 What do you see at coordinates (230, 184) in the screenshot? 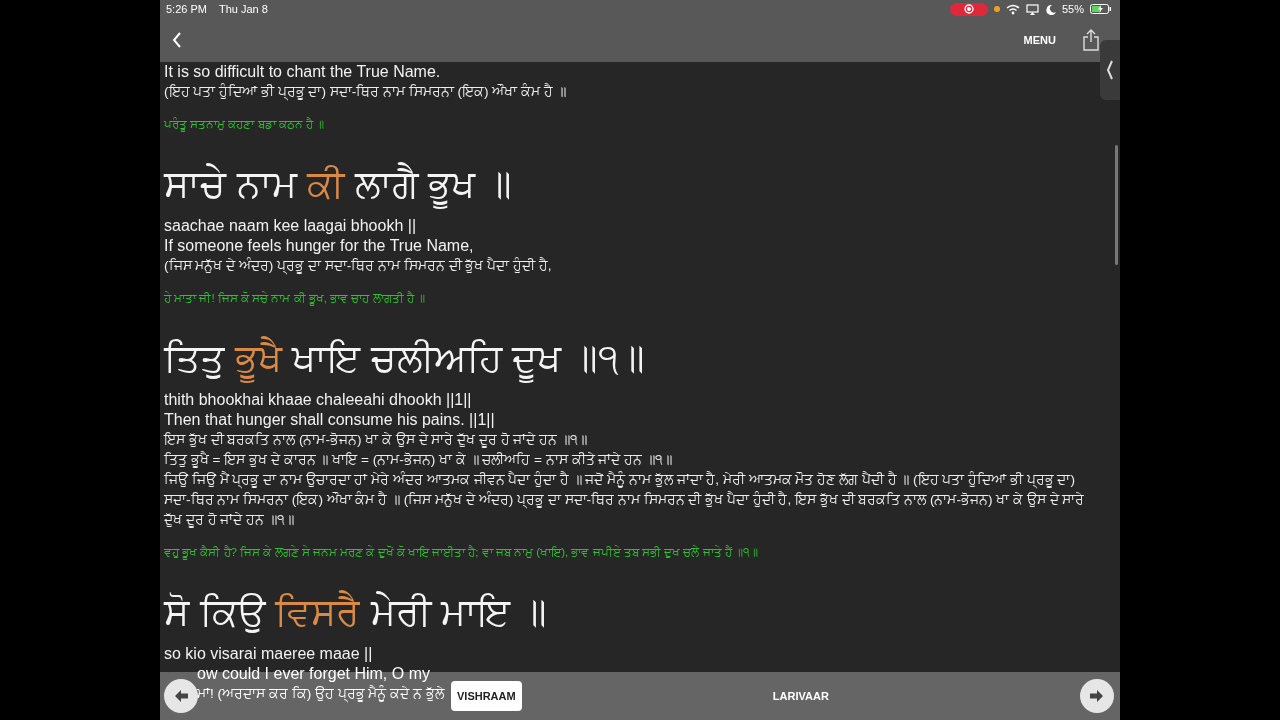
I see `verse-text: ਸਾਚੇ ਨਾਮ` at bounding box center [230, 184].